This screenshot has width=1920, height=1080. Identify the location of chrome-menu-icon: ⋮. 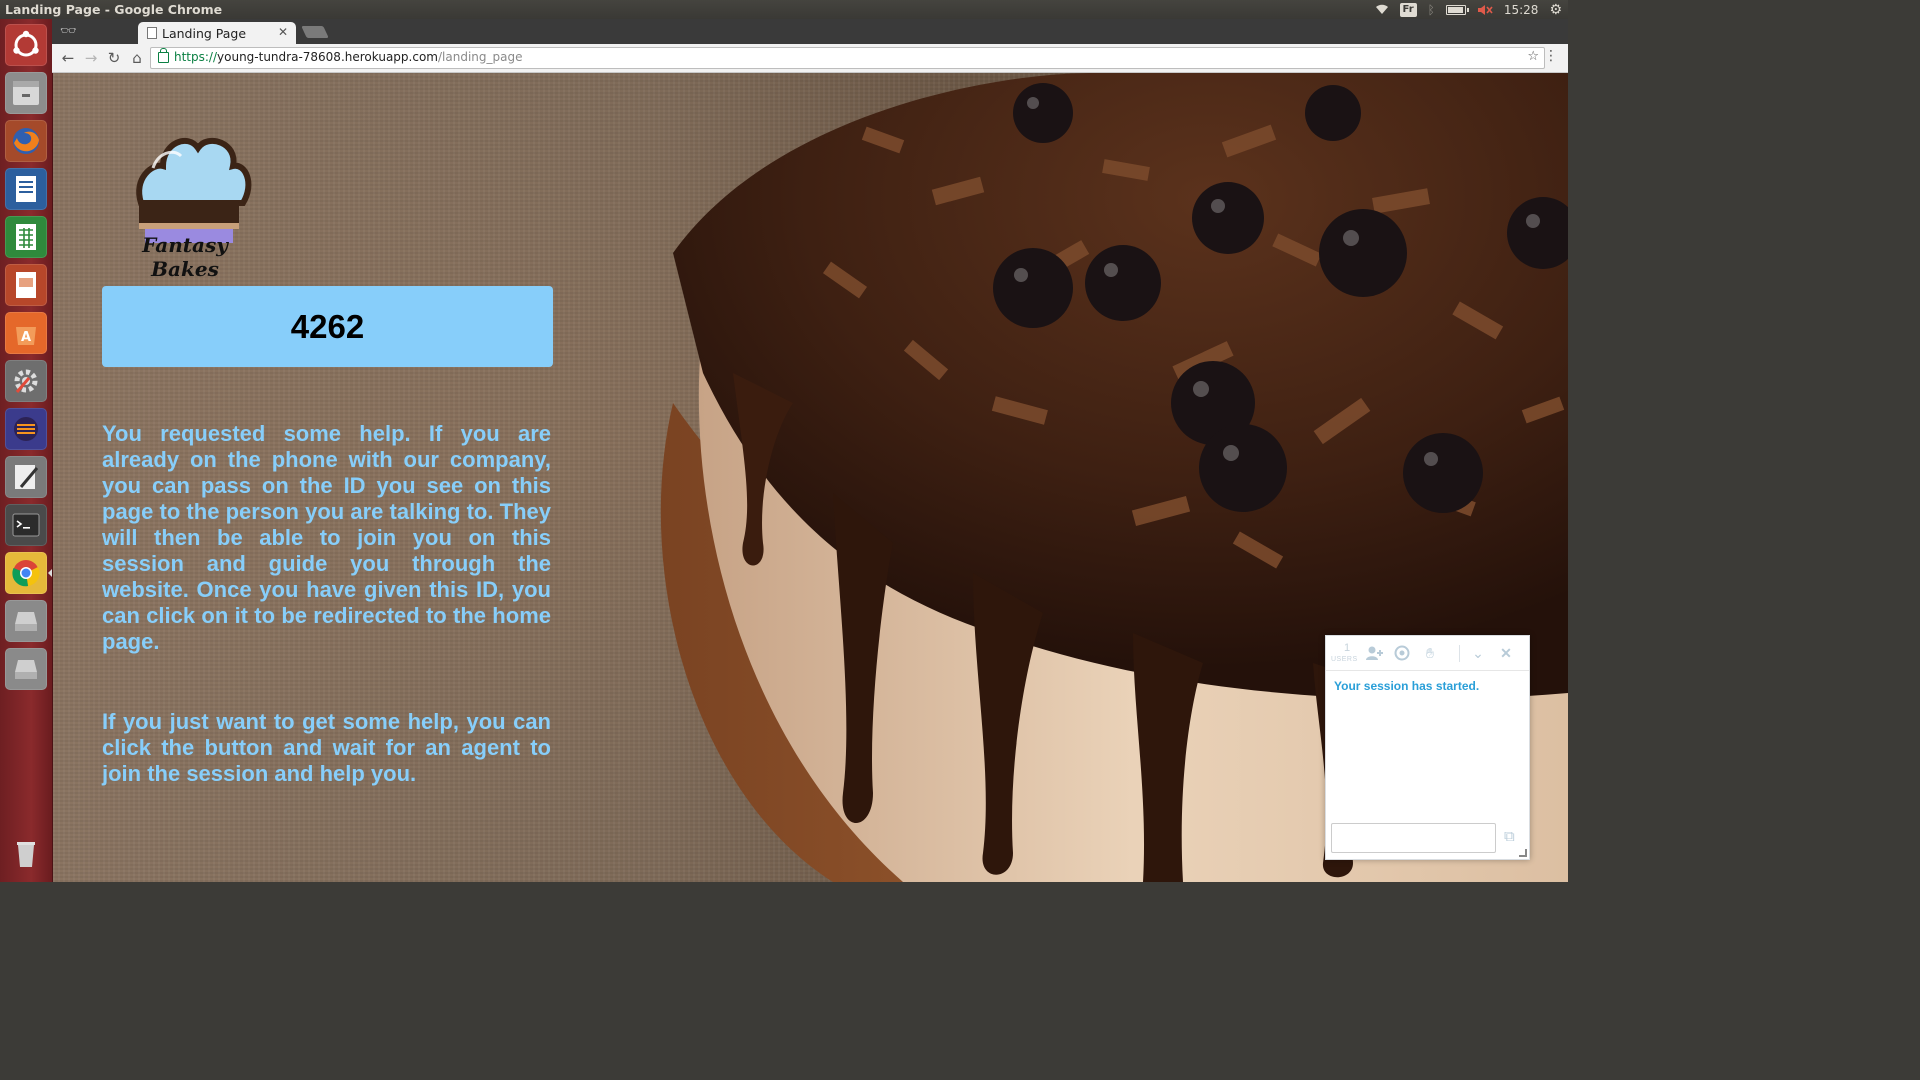
(1551, 56).